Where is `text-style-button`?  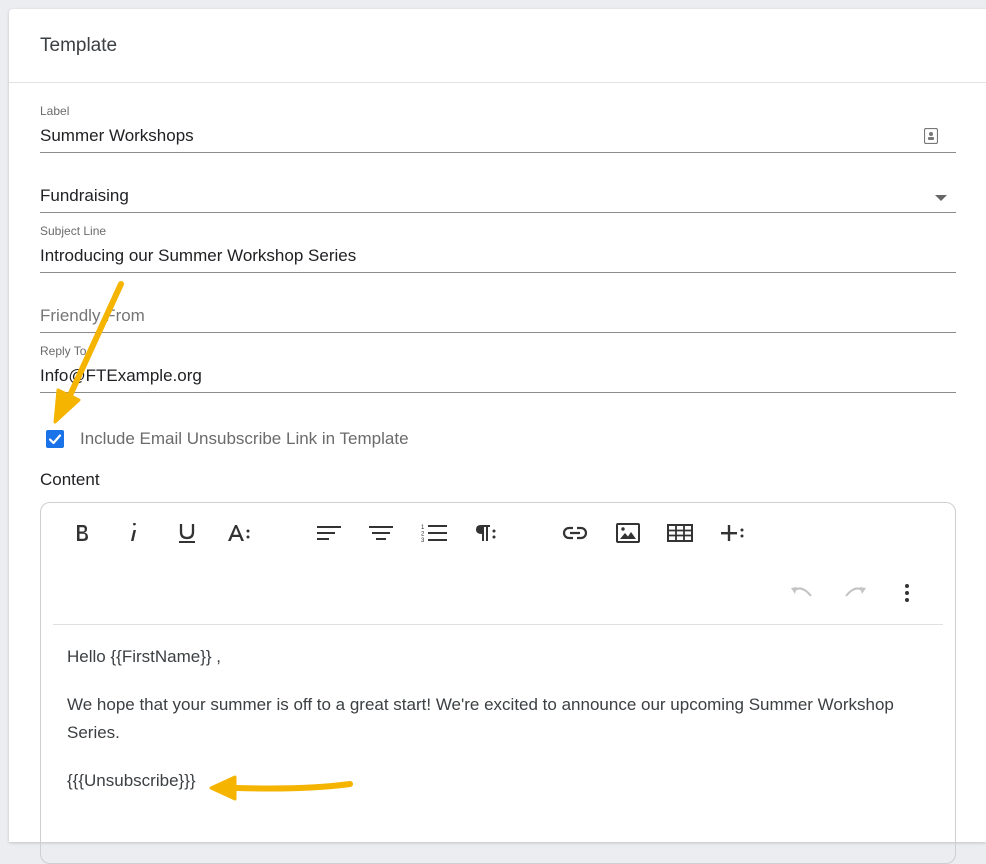 text-style-button is located at coordinates (240, 533).